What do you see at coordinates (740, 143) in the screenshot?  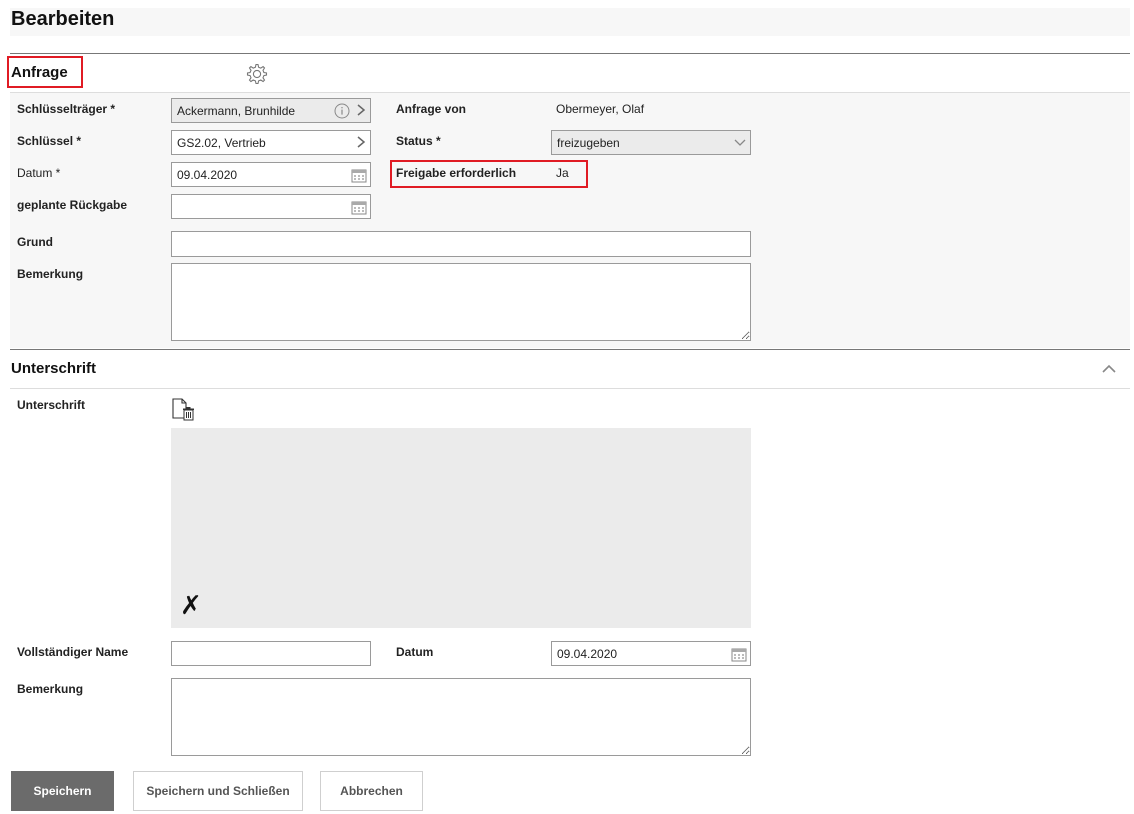 I see `chevron-down-icon` at bounding box center [740, 143].